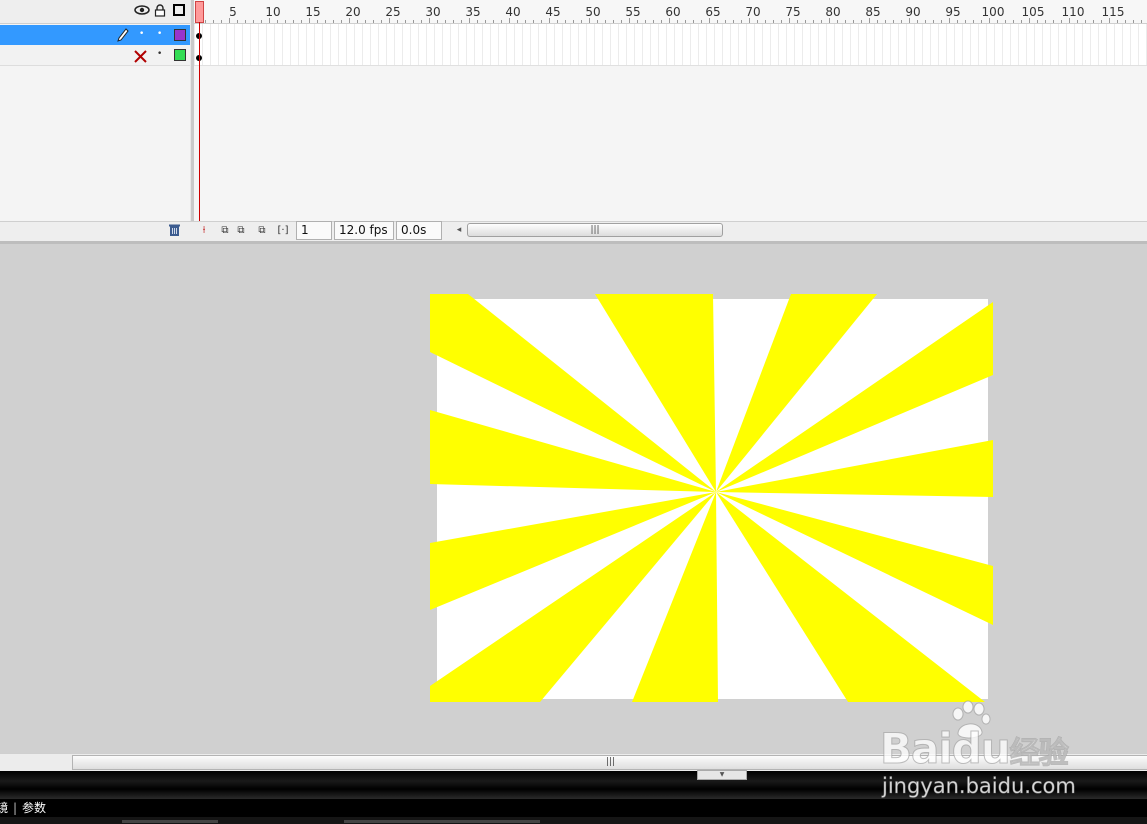 The height and width of the screenshot is (824, 1147). Describe the element at coordinates (419, 230) in the screenshot. I see `elapsed-time-field: 0.0s` at that location.